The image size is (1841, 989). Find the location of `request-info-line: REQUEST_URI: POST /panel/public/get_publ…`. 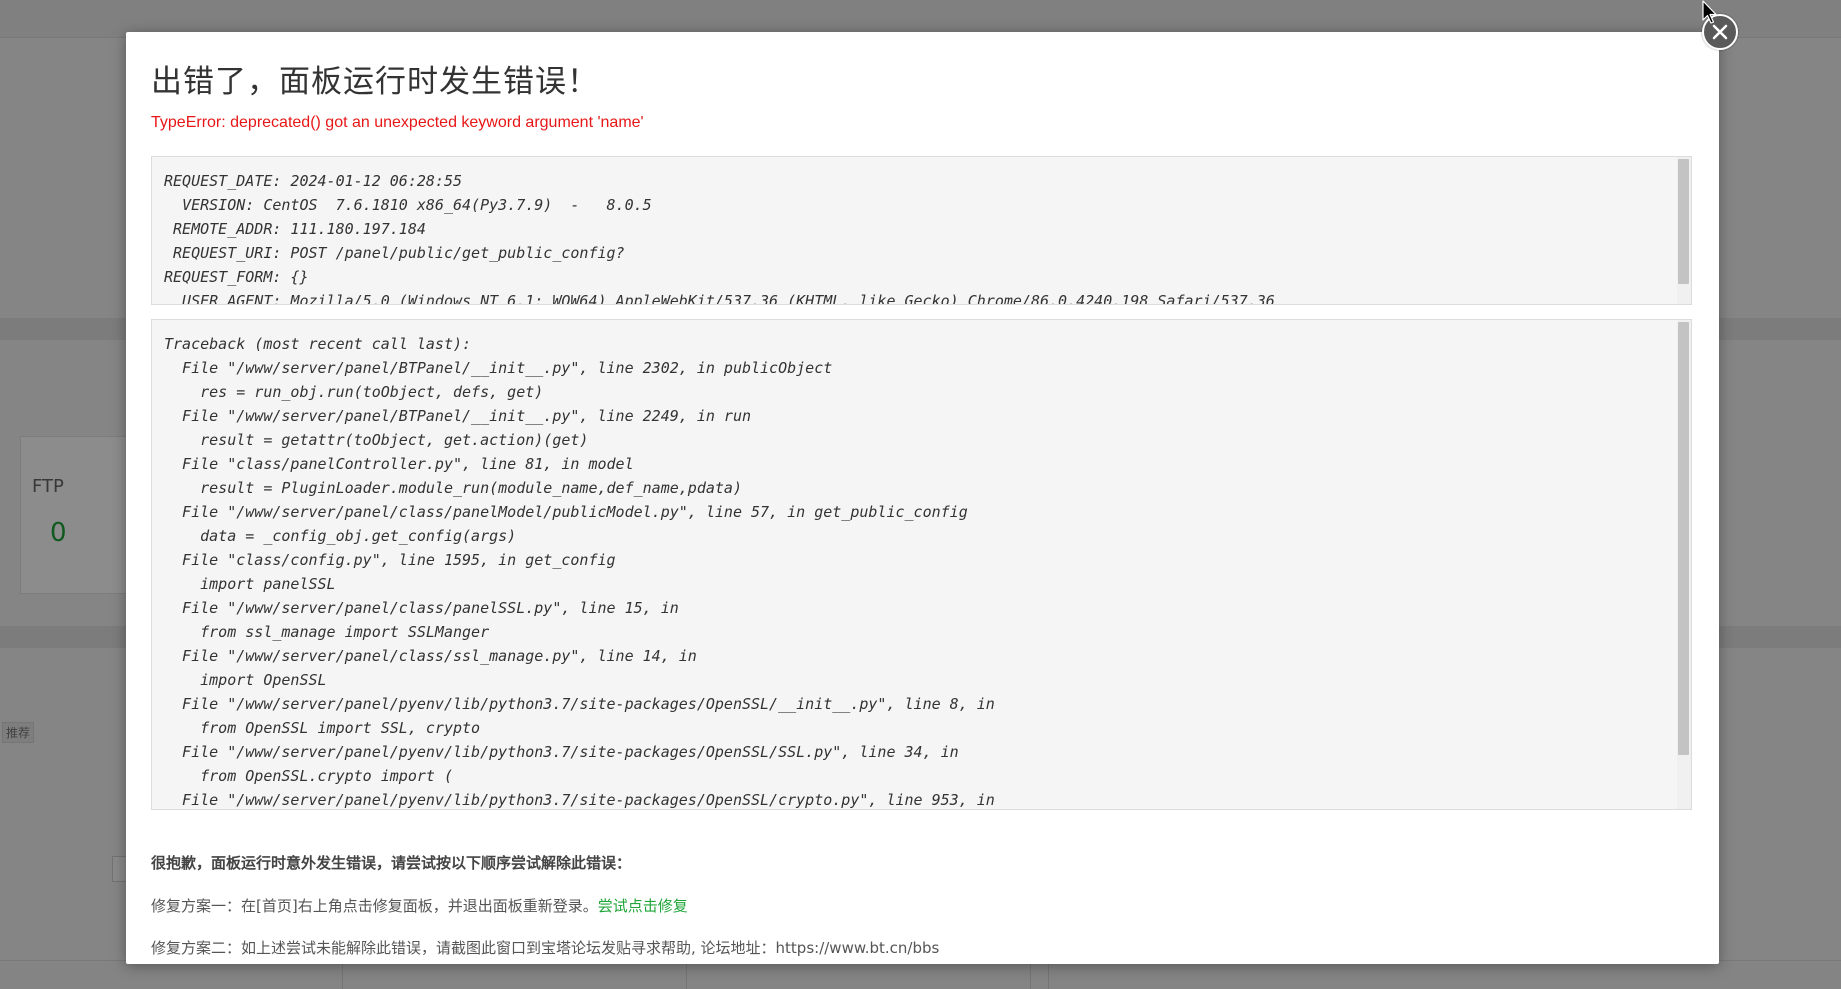

request-info-line: REQUEST_URI: POST /panel/public/get_publ… is located at coordinates (394, 253).